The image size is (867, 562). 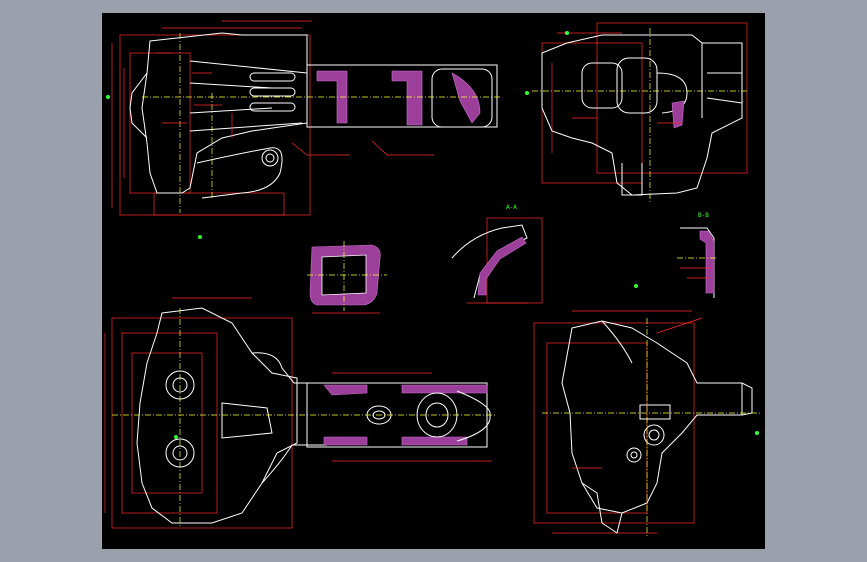 I want to click on section-b-title: B-B, so click(x=703, y=215).